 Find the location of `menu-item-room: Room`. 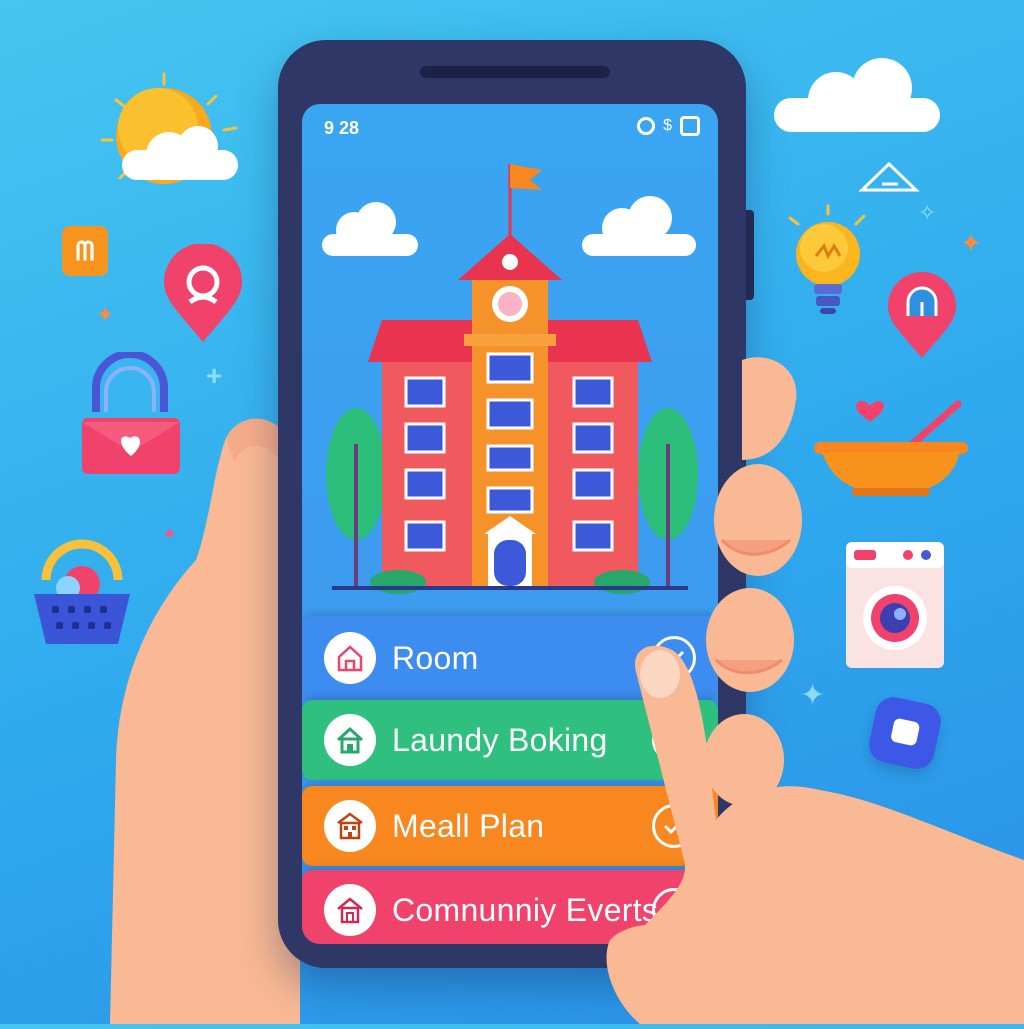

menu-item-room: Room is located at coordinates (510, 658).